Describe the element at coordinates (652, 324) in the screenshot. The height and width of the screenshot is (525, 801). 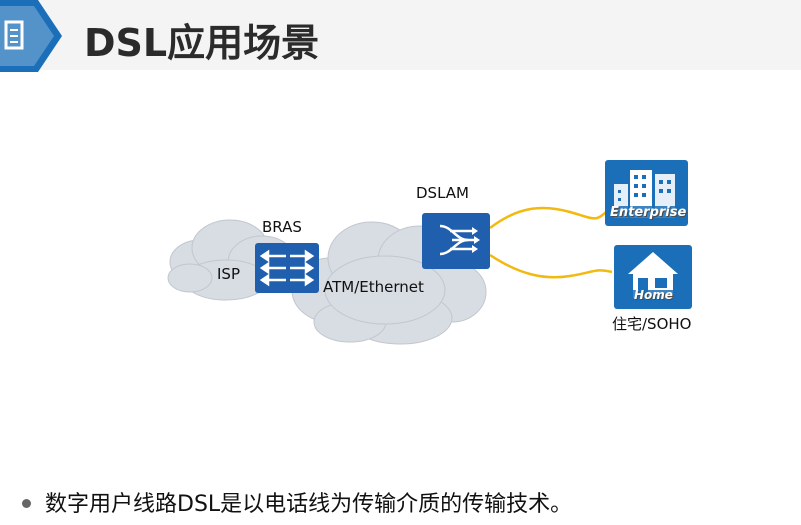
I see `soho-label: 住宅/SOHO` at that location.